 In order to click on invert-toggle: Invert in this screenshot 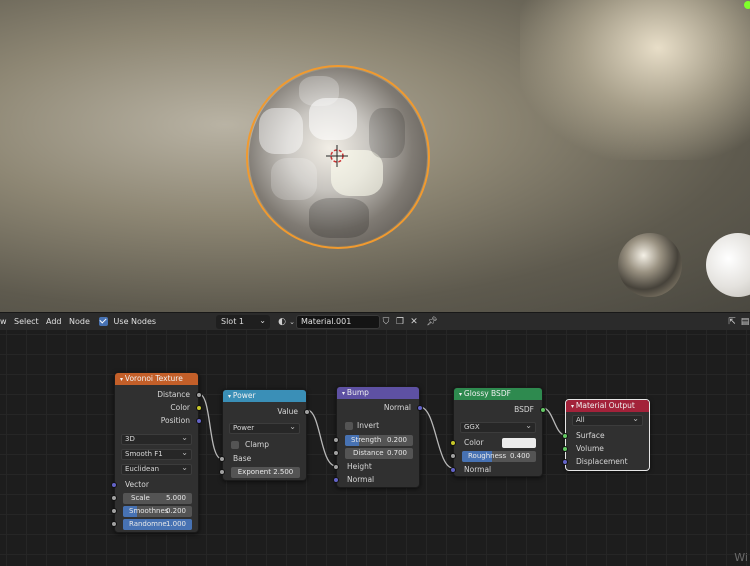, I will do `click(378, 425)`.